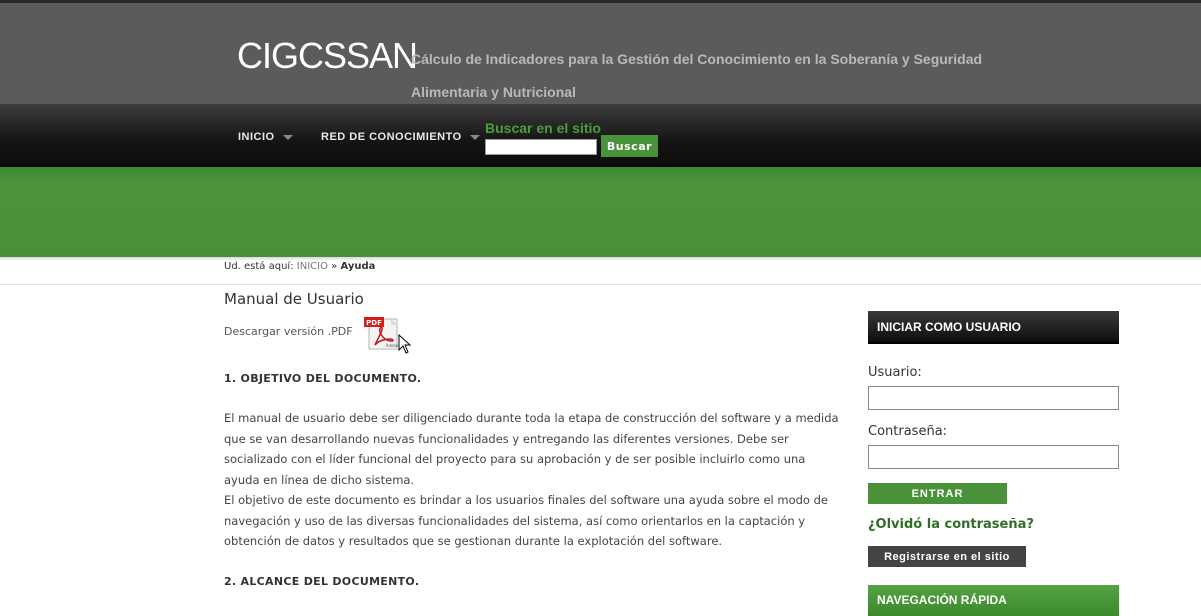 This screenshot has width=1201, height=616. Describe the element at coordinates (391, 137) in the screenshot. I see `nav-item-label: RED DE CONOCIMIENTO` at that location.